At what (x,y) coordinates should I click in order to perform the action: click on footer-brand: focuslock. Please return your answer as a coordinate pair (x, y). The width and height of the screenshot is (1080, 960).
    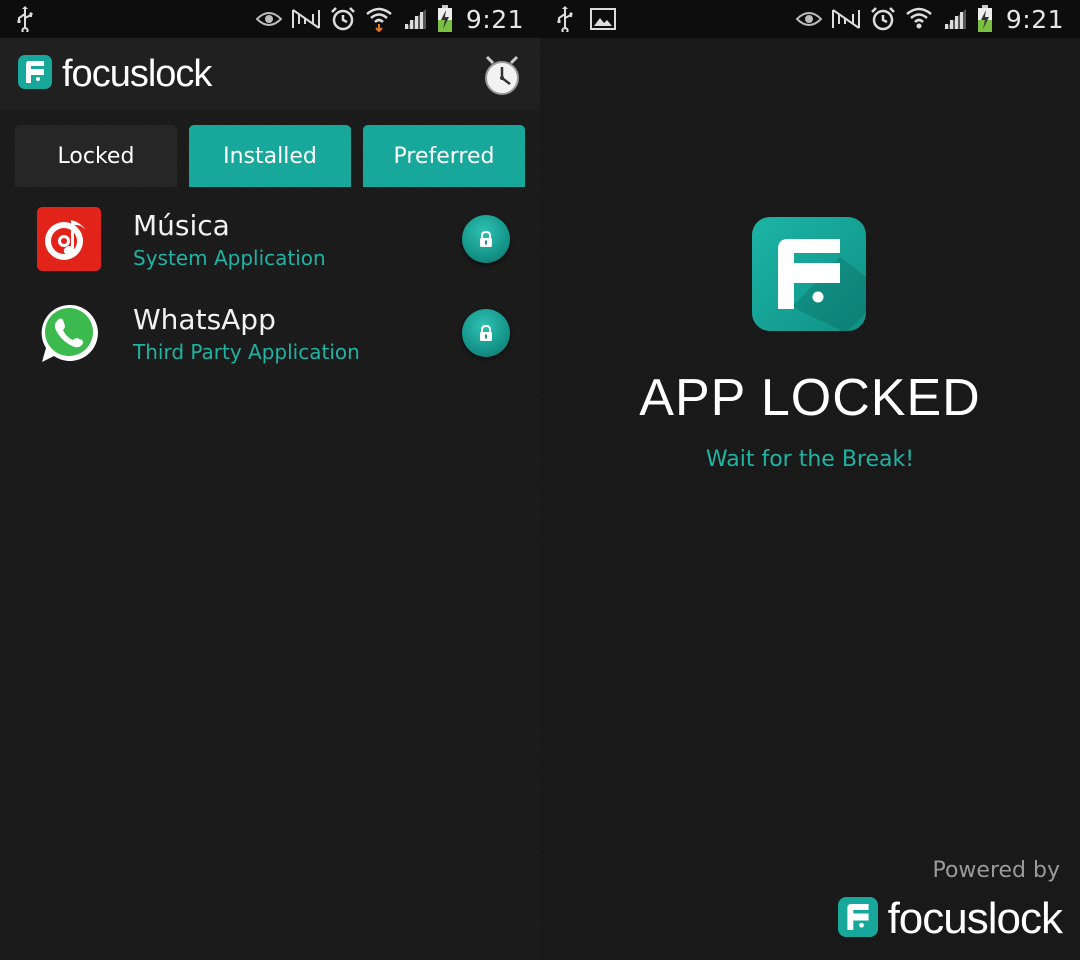
    Looking at the image, I should click on (950, 919).